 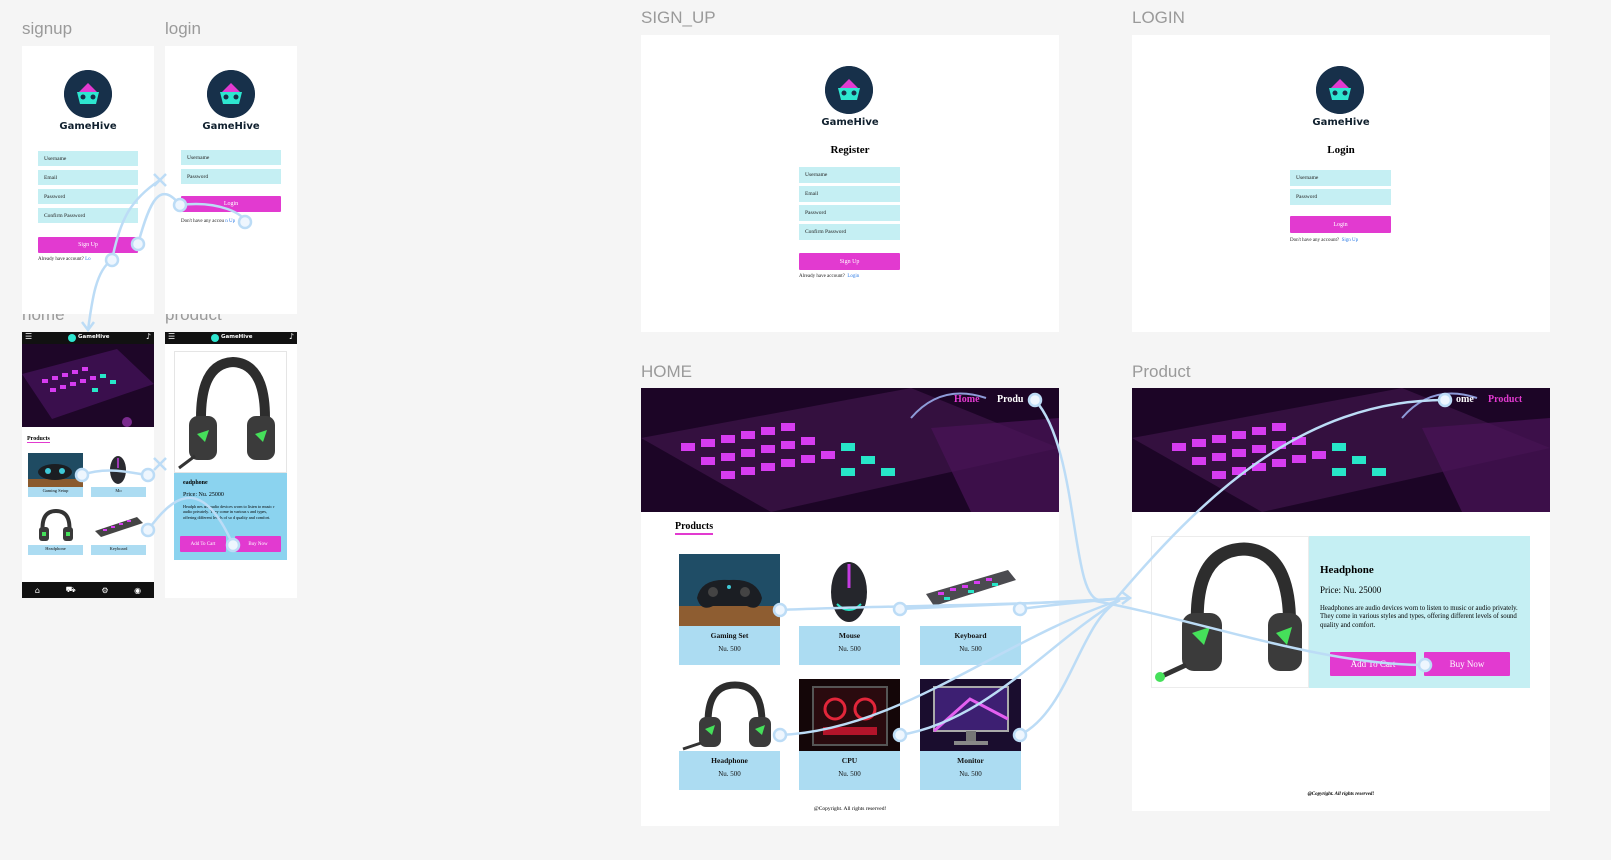 I want to click on frame-label-signup: signup, so click(x=47, y=29).